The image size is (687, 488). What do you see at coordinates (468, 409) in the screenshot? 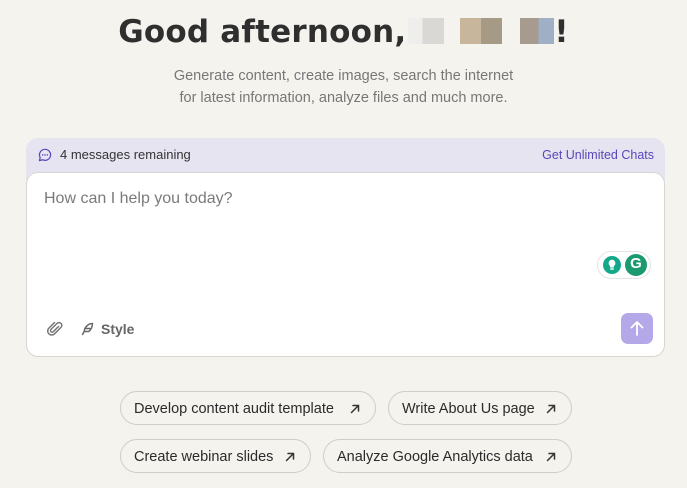
I see `suggestion-label: Write About Us page` at bounding box center [468, 409].